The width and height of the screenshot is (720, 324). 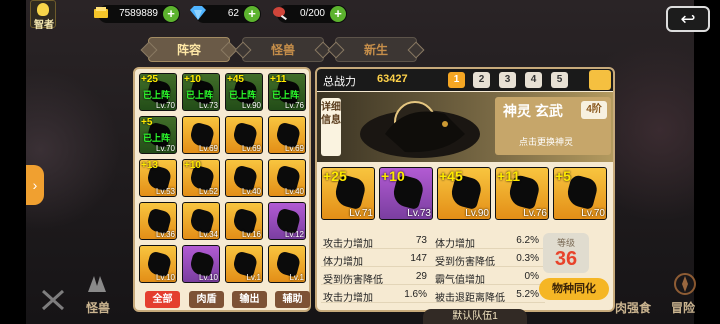 I want to click on roster-monster-slot: Lv.34, so click(x=201, y=221).